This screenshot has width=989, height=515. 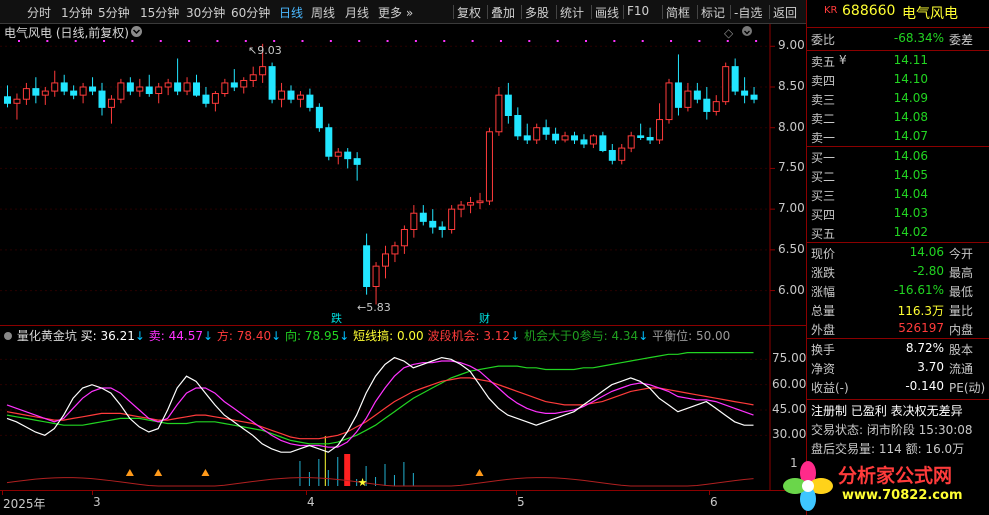 I want to click on price-tick-label: 6.50, so click(x=791, y=248).